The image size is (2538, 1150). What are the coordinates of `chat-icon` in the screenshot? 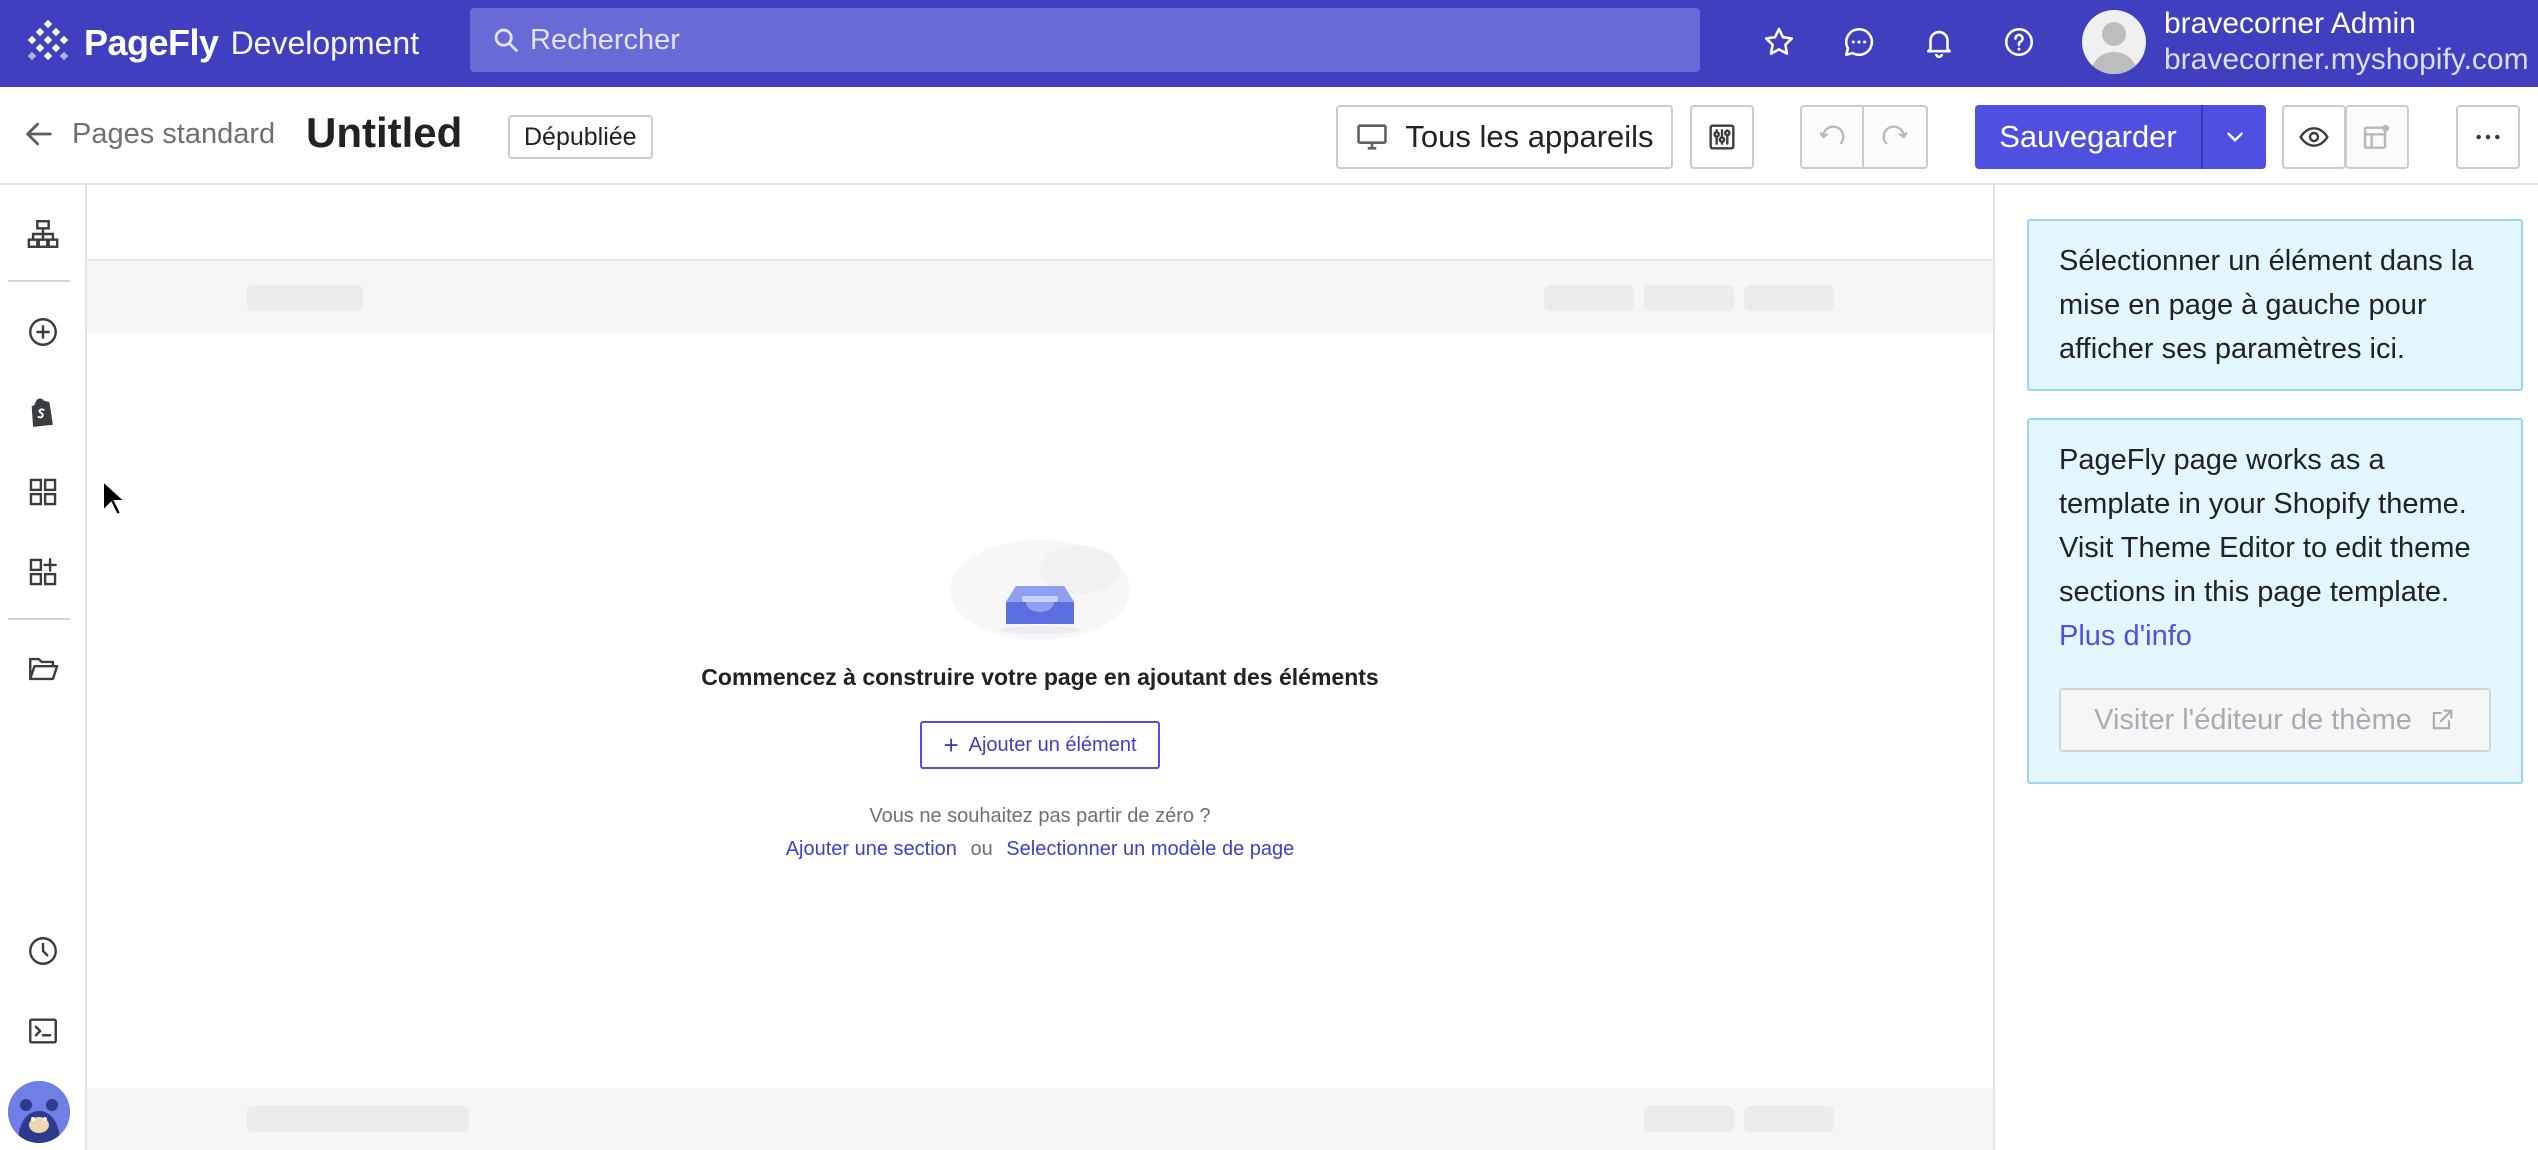 It's located at (1859, 42).